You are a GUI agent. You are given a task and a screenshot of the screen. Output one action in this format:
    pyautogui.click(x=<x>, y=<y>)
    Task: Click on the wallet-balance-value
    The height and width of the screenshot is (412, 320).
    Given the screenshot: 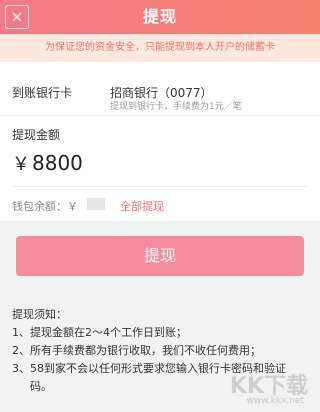 What is the action you would take?
    pyautogui.click(x=96, y=204)
    